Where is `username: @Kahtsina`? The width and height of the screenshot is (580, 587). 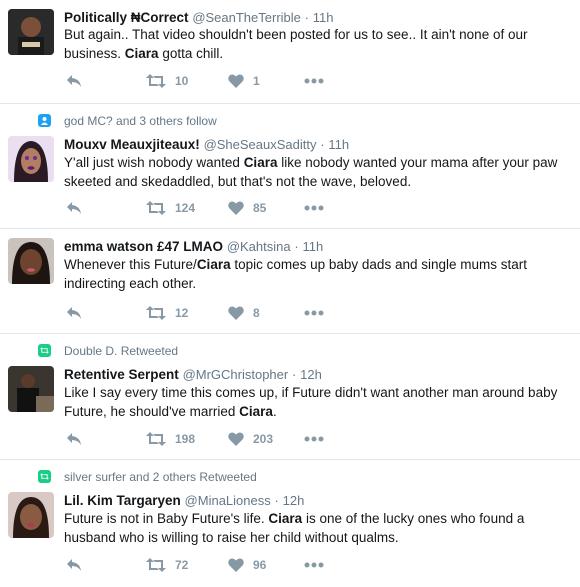
username: @Kahtsina is located at coordinates (259, 246).